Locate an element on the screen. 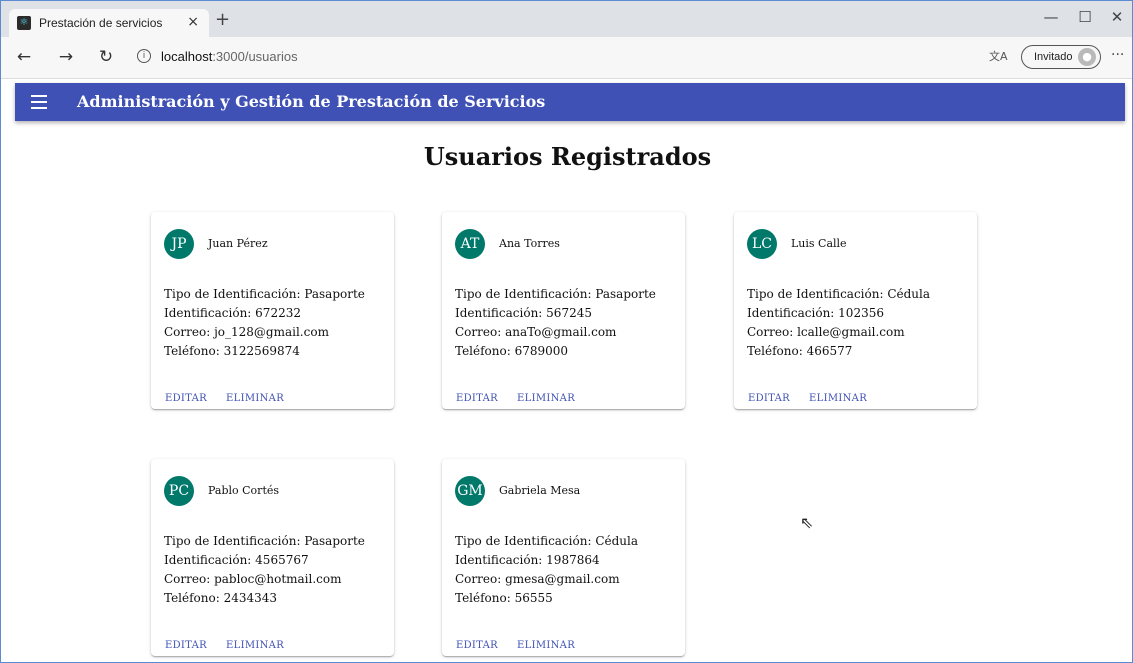 This screenshot has height=663, width=1133. profile-button: Invitado ● is located at coordinates (1061, 57).